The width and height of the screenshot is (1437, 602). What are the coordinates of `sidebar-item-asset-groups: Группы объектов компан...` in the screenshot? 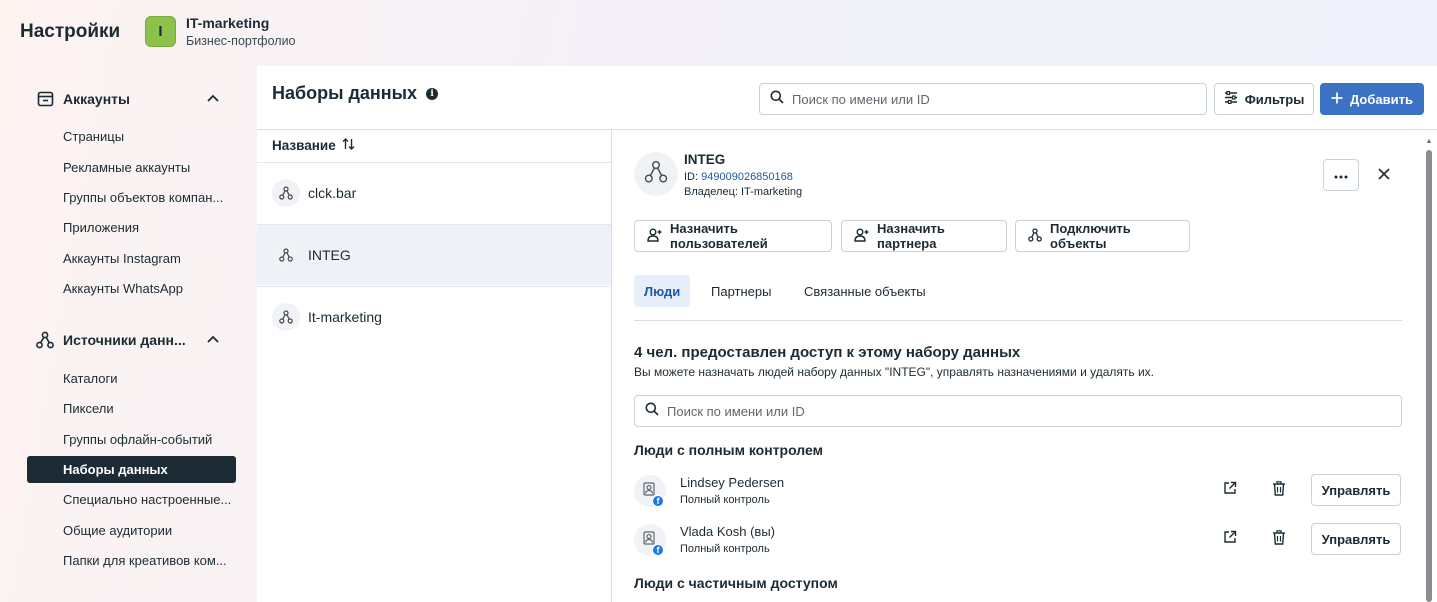 It's located at (131, 197).